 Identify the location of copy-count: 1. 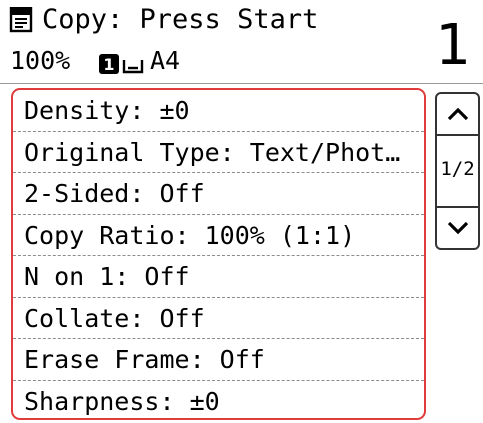
(453, 46).